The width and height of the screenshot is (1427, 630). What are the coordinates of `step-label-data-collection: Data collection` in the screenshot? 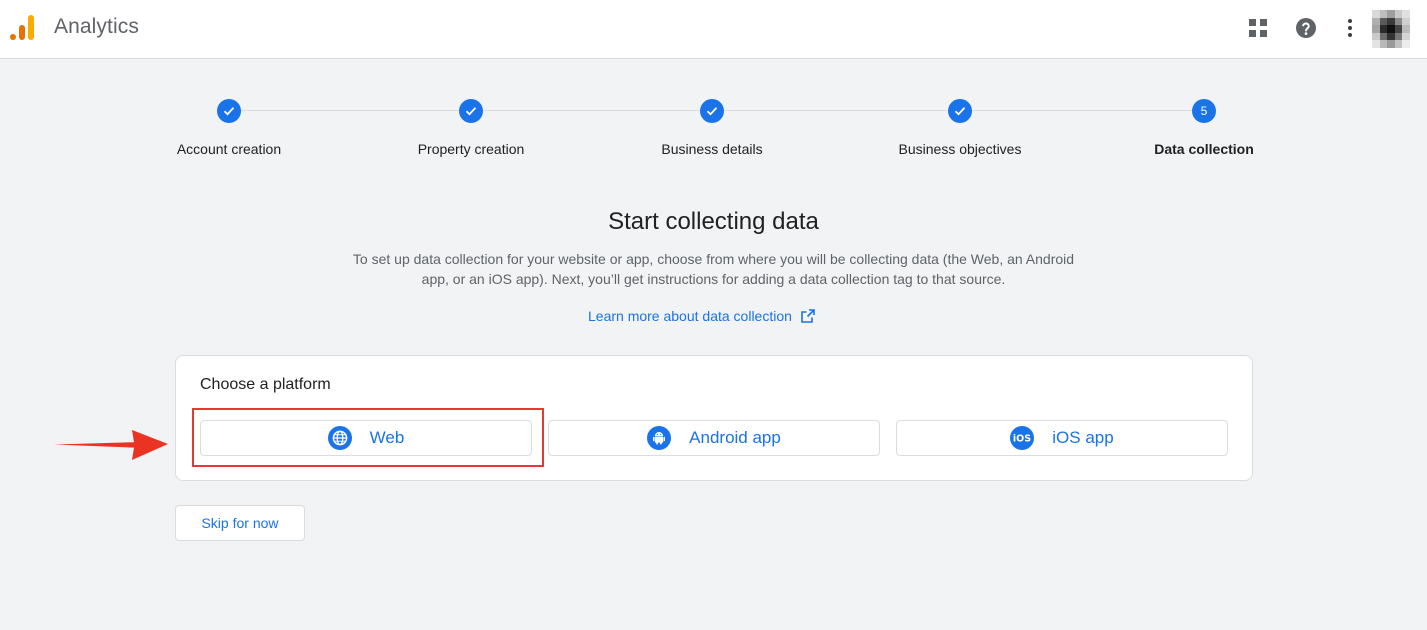 It's located at (1204, 149).